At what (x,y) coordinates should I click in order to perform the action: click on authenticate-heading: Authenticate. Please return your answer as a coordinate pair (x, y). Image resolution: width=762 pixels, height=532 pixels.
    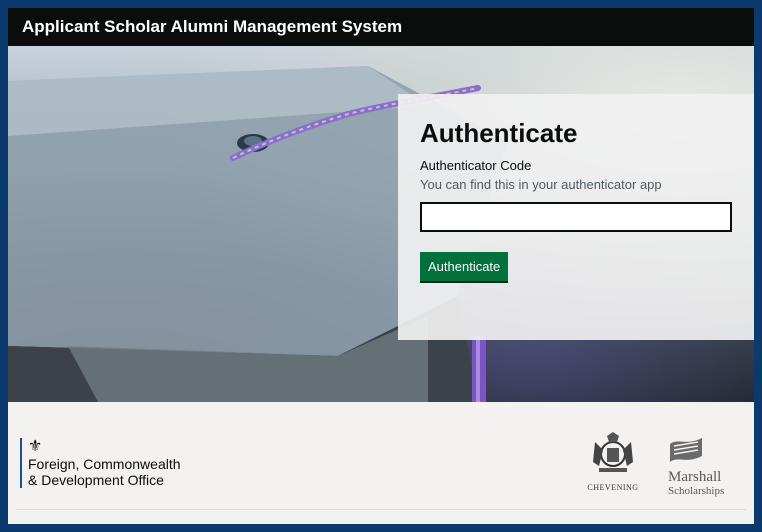
    Looking at the image, I should click on (499, 133).